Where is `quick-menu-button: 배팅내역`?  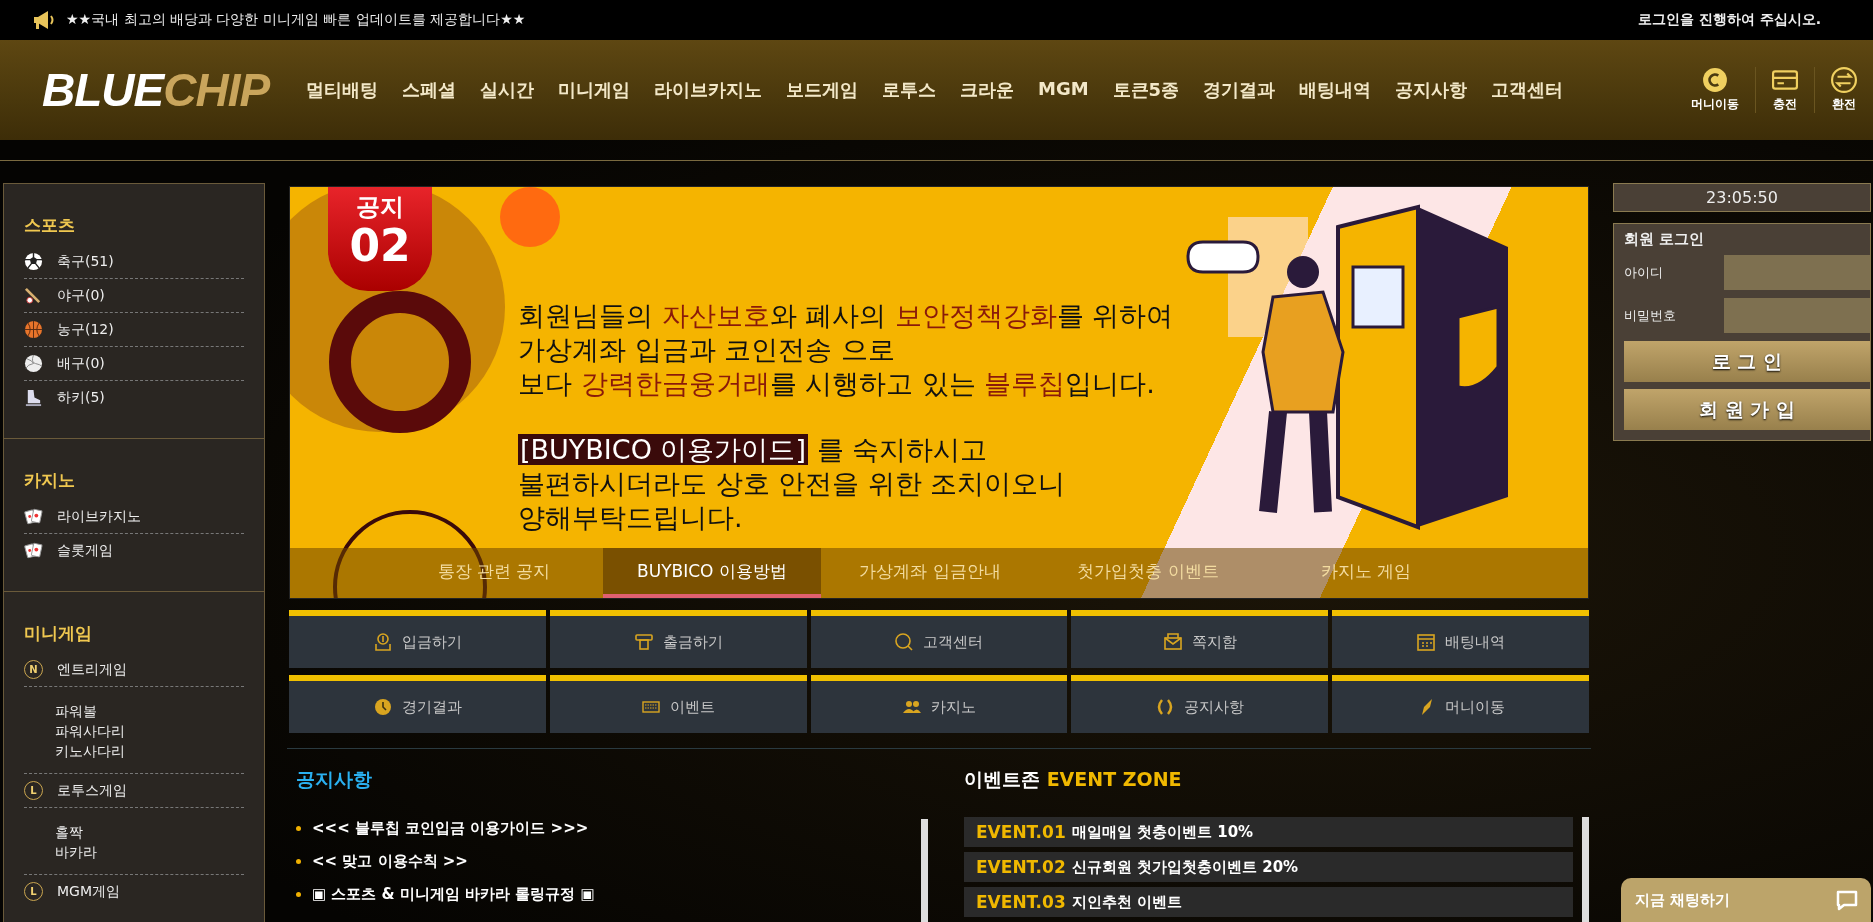 quick-menu-button: 배팅내역 is located at coordinates (1460, 639).